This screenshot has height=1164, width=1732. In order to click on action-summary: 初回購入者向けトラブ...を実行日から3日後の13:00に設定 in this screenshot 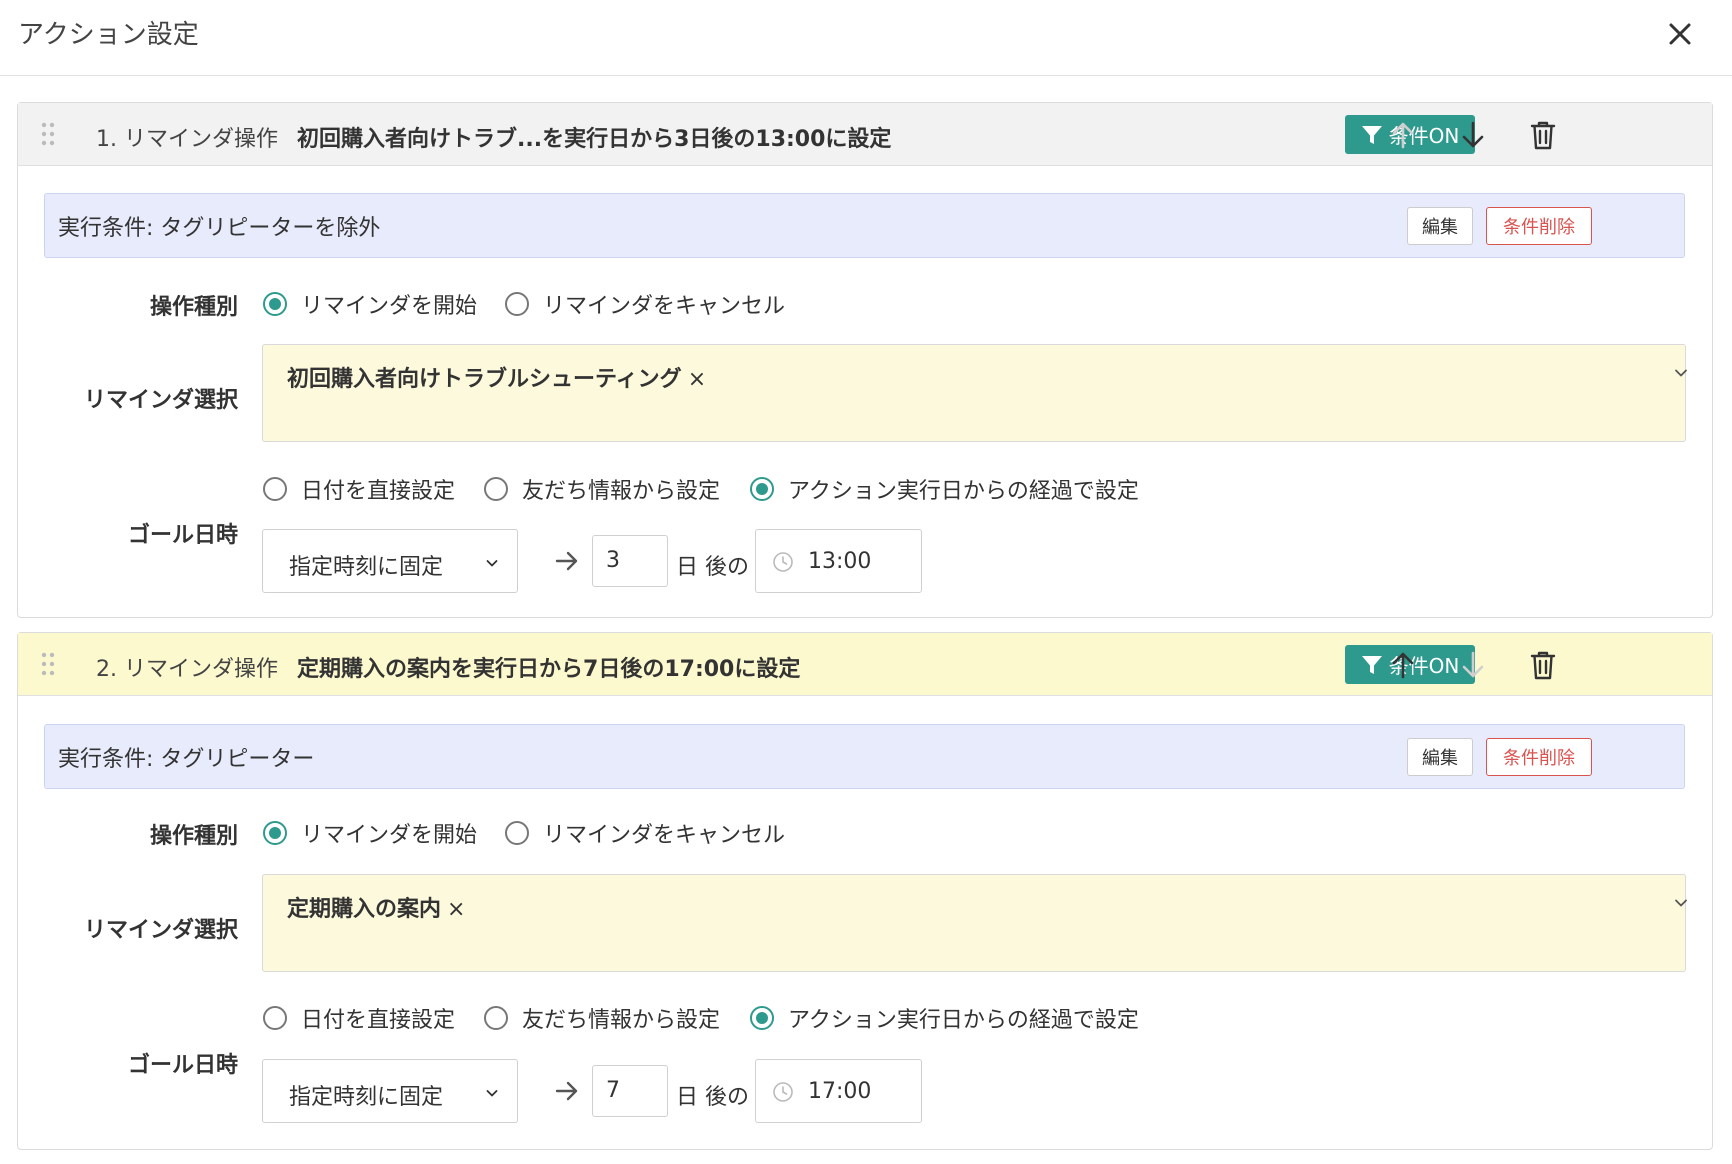, I will do `click(594, 139)`.